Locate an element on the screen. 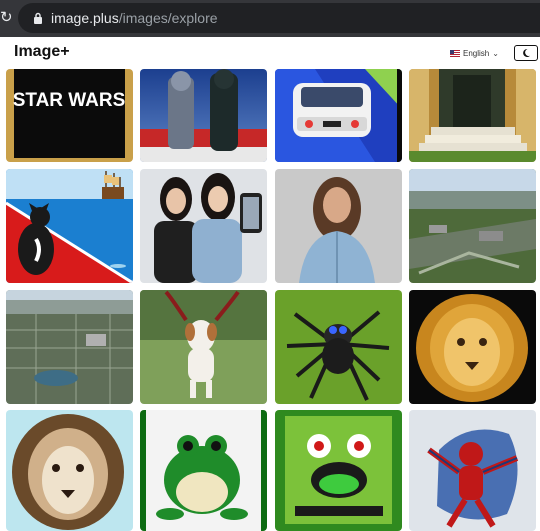 Image resolution: width=540 pixels, height=531 pixels. site-logo: Image+ is located at coordinates (42, 52).